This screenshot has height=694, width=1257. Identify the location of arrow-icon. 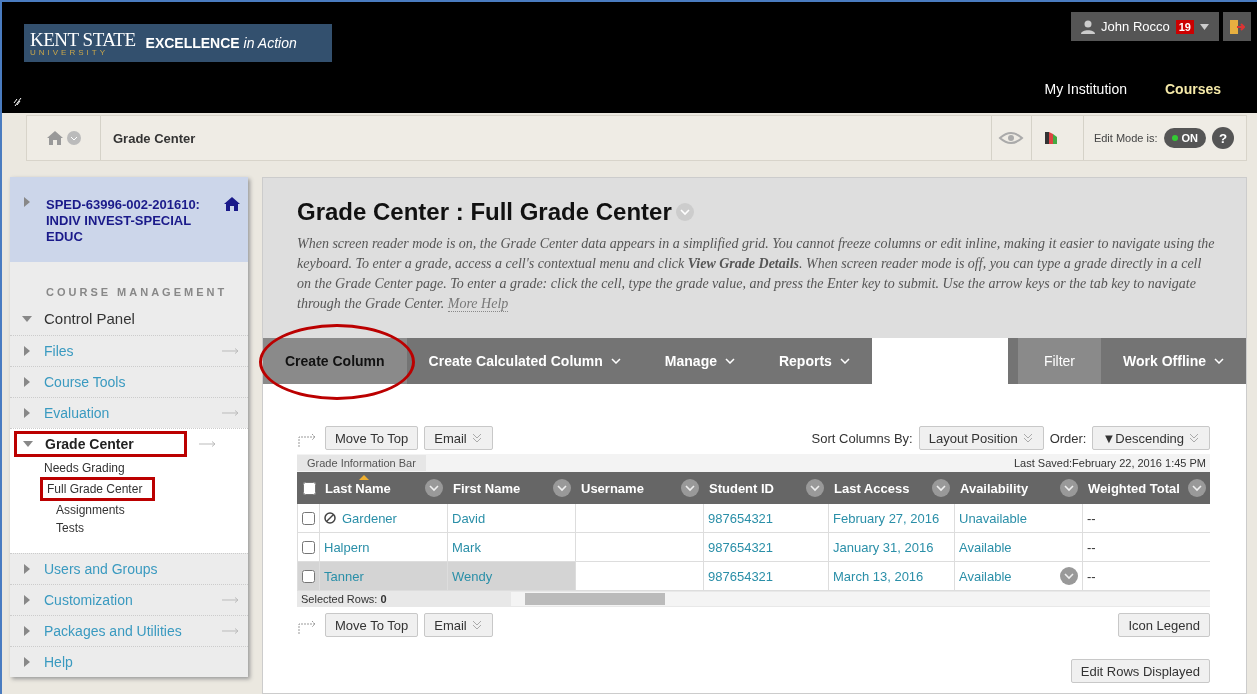
(207, 444).